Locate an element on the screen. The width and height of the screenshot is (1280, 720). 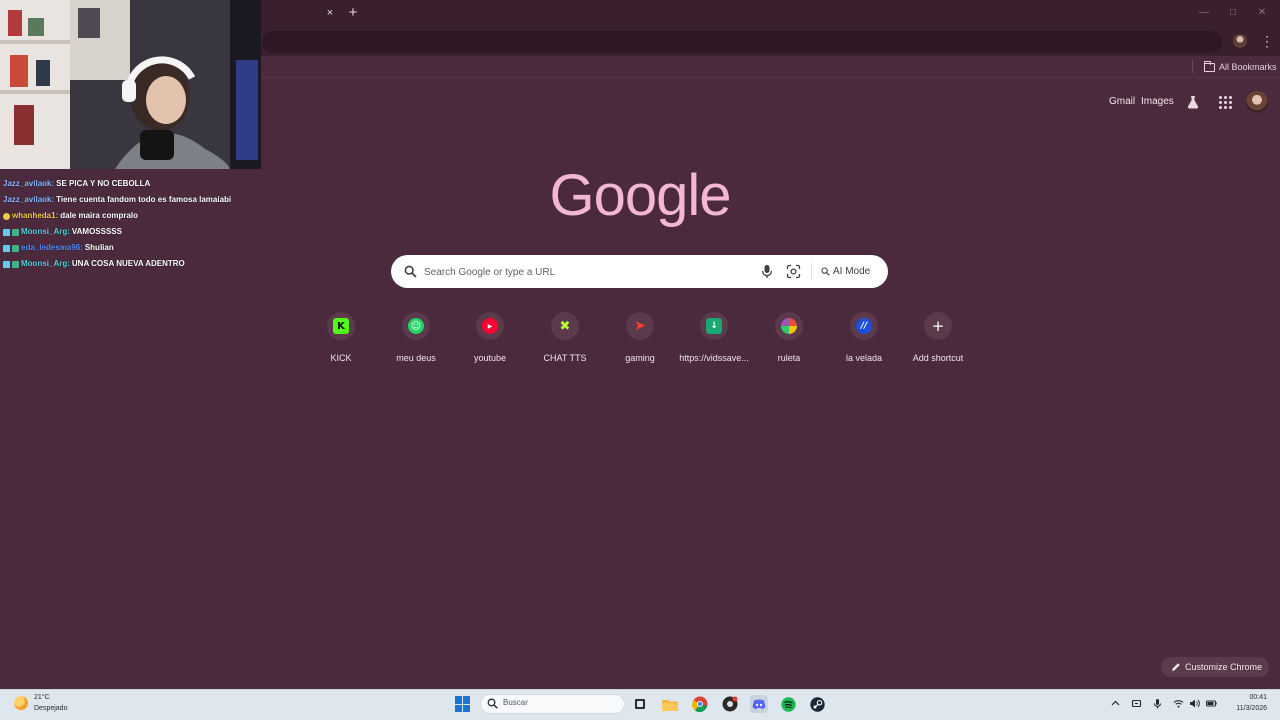
windows-start-icon is located at coordinates (463, 704).